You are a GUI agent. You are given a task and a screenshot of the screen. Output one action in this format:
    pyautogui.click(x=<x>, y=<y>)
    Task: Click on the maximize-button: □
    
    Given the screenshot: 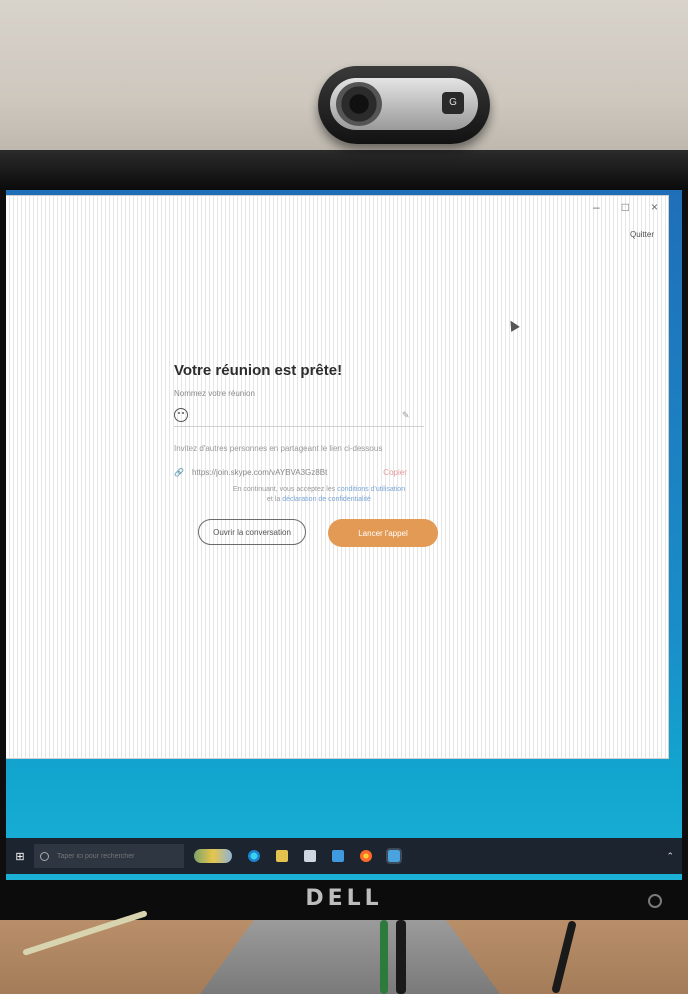 What is the action you would take?
    pyautogui.click(x=625, y=207)
    